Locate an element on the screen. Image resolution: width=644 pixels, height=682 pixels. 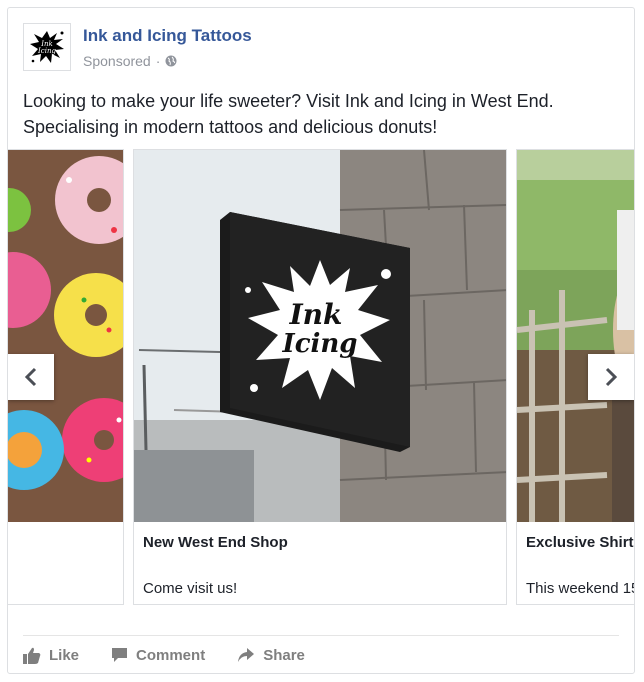
carousel-card-description: This weekend 15 is located at coordinates (580, 588).